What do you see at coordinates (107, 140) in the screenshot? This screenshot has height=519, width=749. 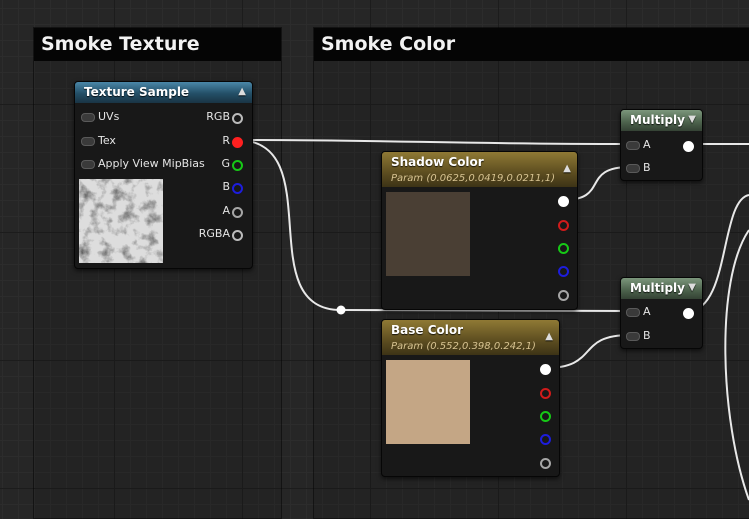 I see `tex-label: Tex` at bounding box center [107, 140].